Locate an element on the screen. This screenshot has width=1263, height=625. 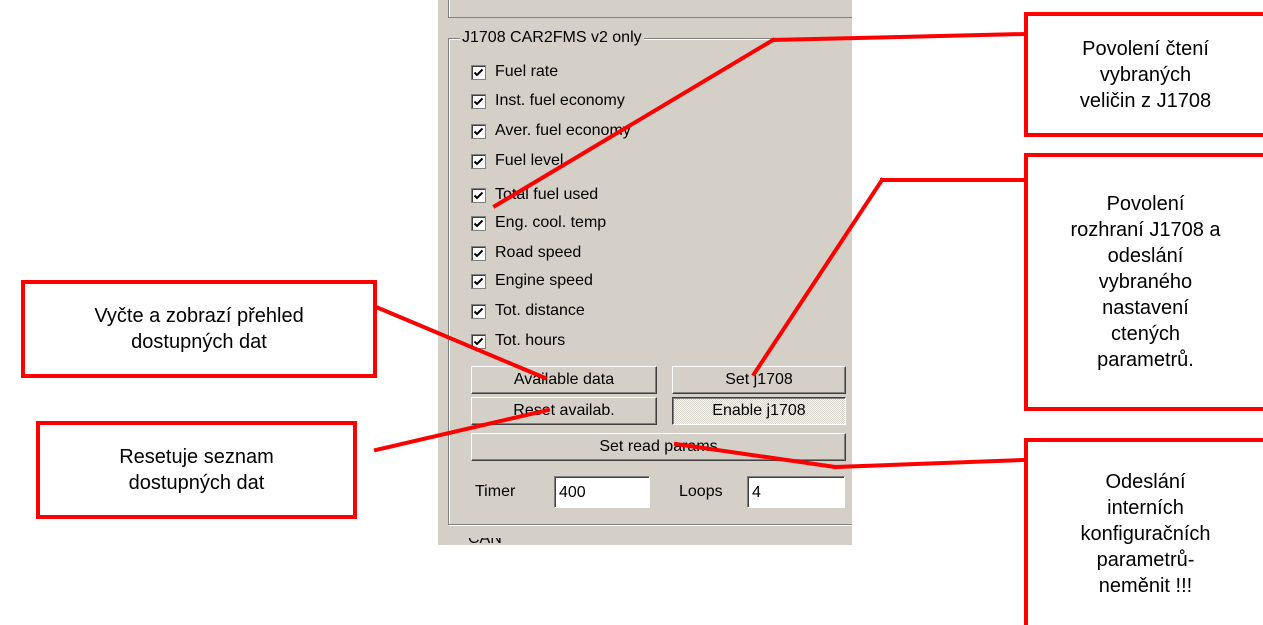
checkbox-row: Aver. fuel economy is located at coordinates (551, 131).